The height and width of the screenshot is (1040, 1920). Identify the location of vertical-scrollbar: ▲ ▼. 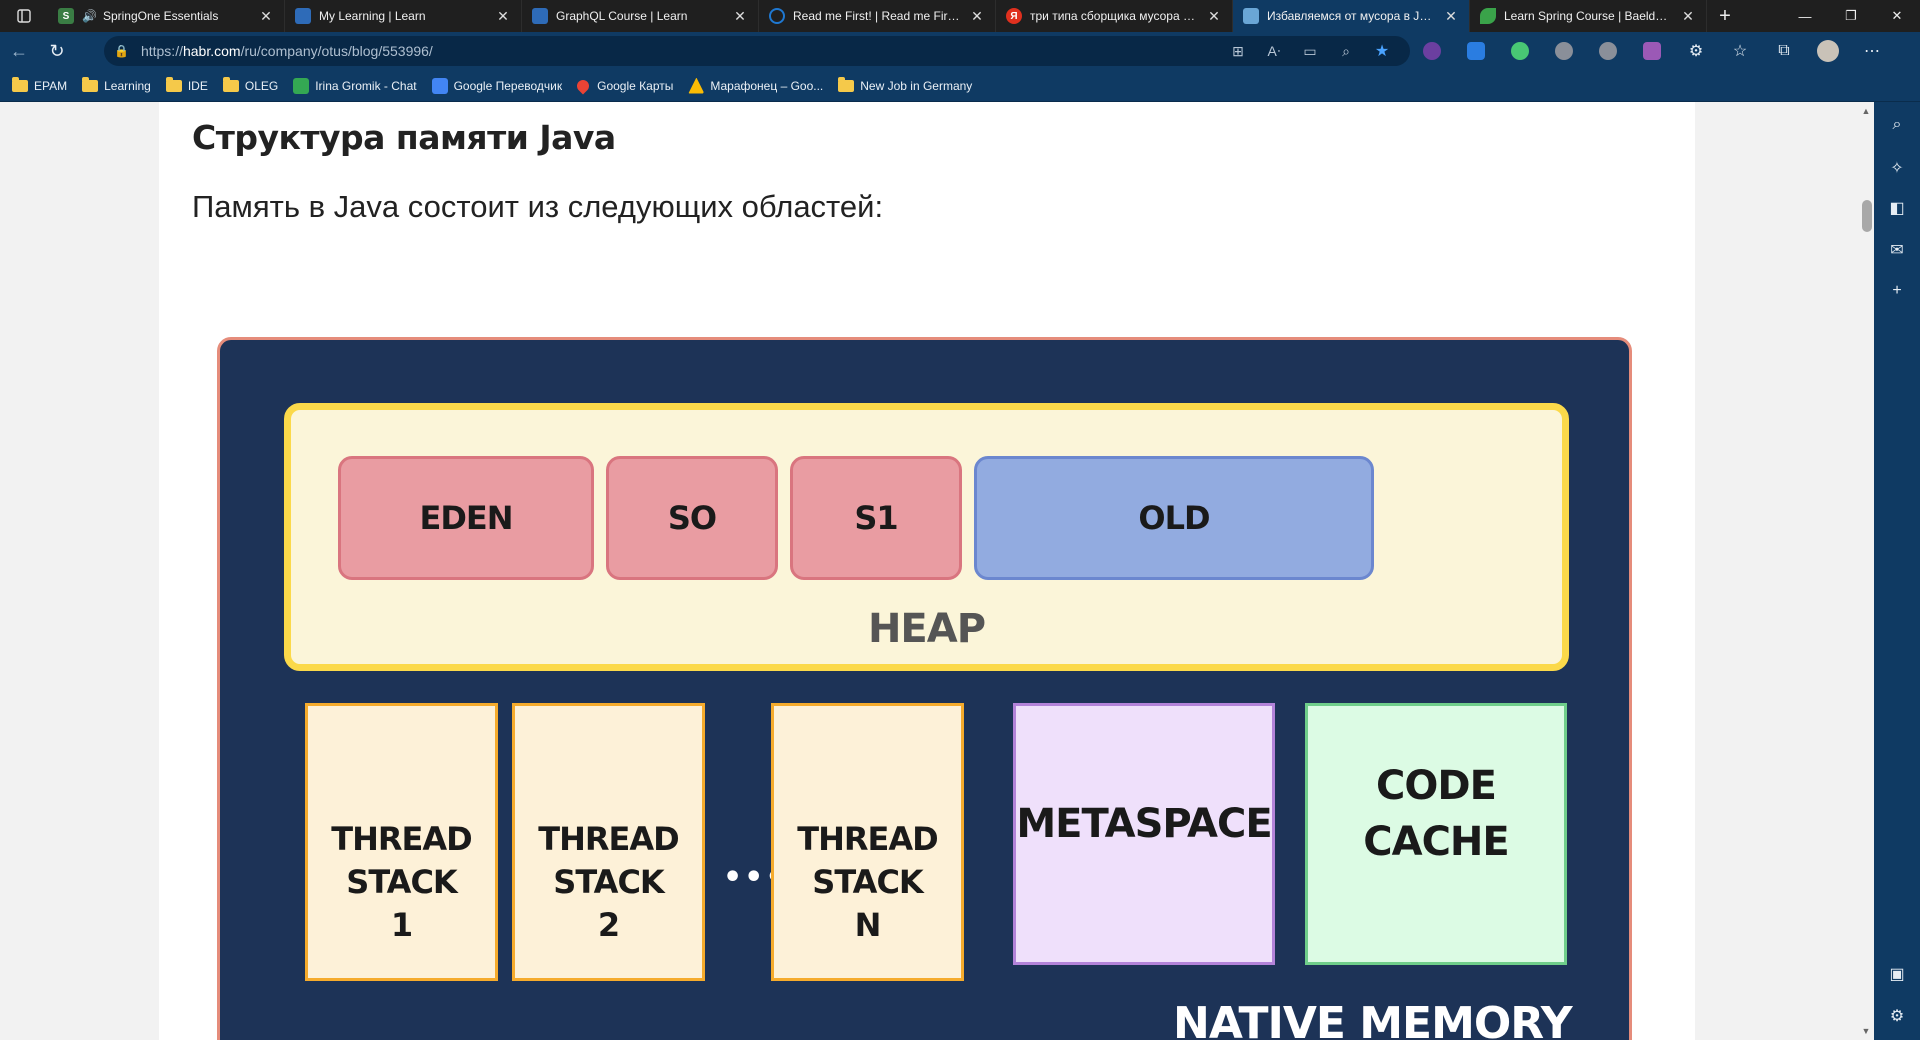
(1866, 571).